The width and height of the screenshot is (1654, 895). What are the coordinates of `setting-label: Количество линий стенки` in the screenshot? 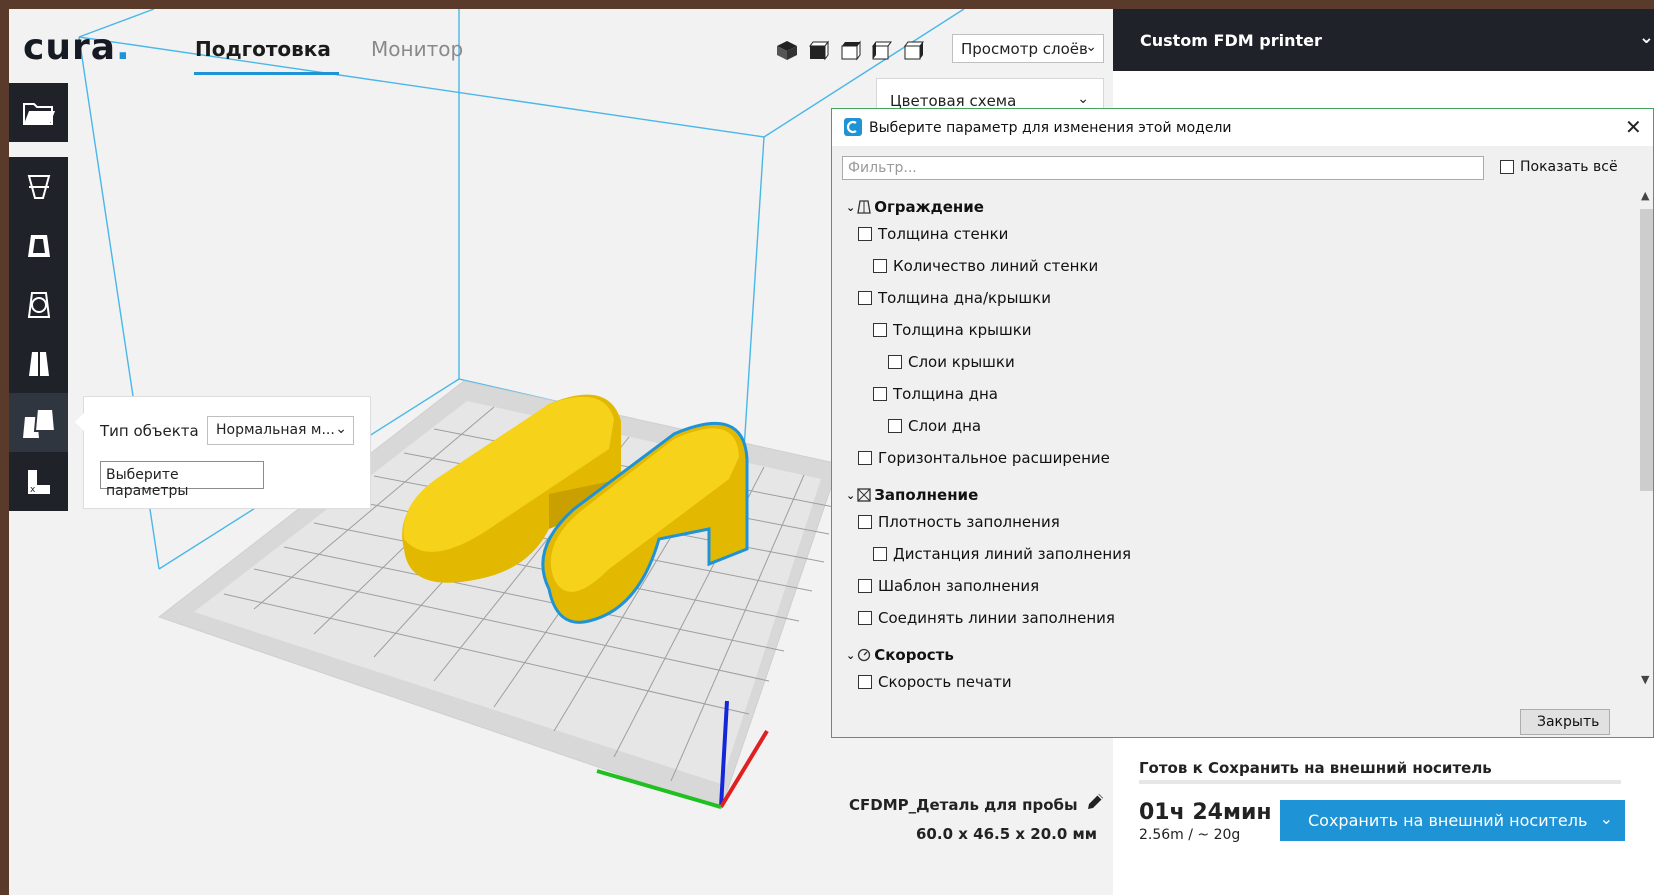 It's located at (996, 266).